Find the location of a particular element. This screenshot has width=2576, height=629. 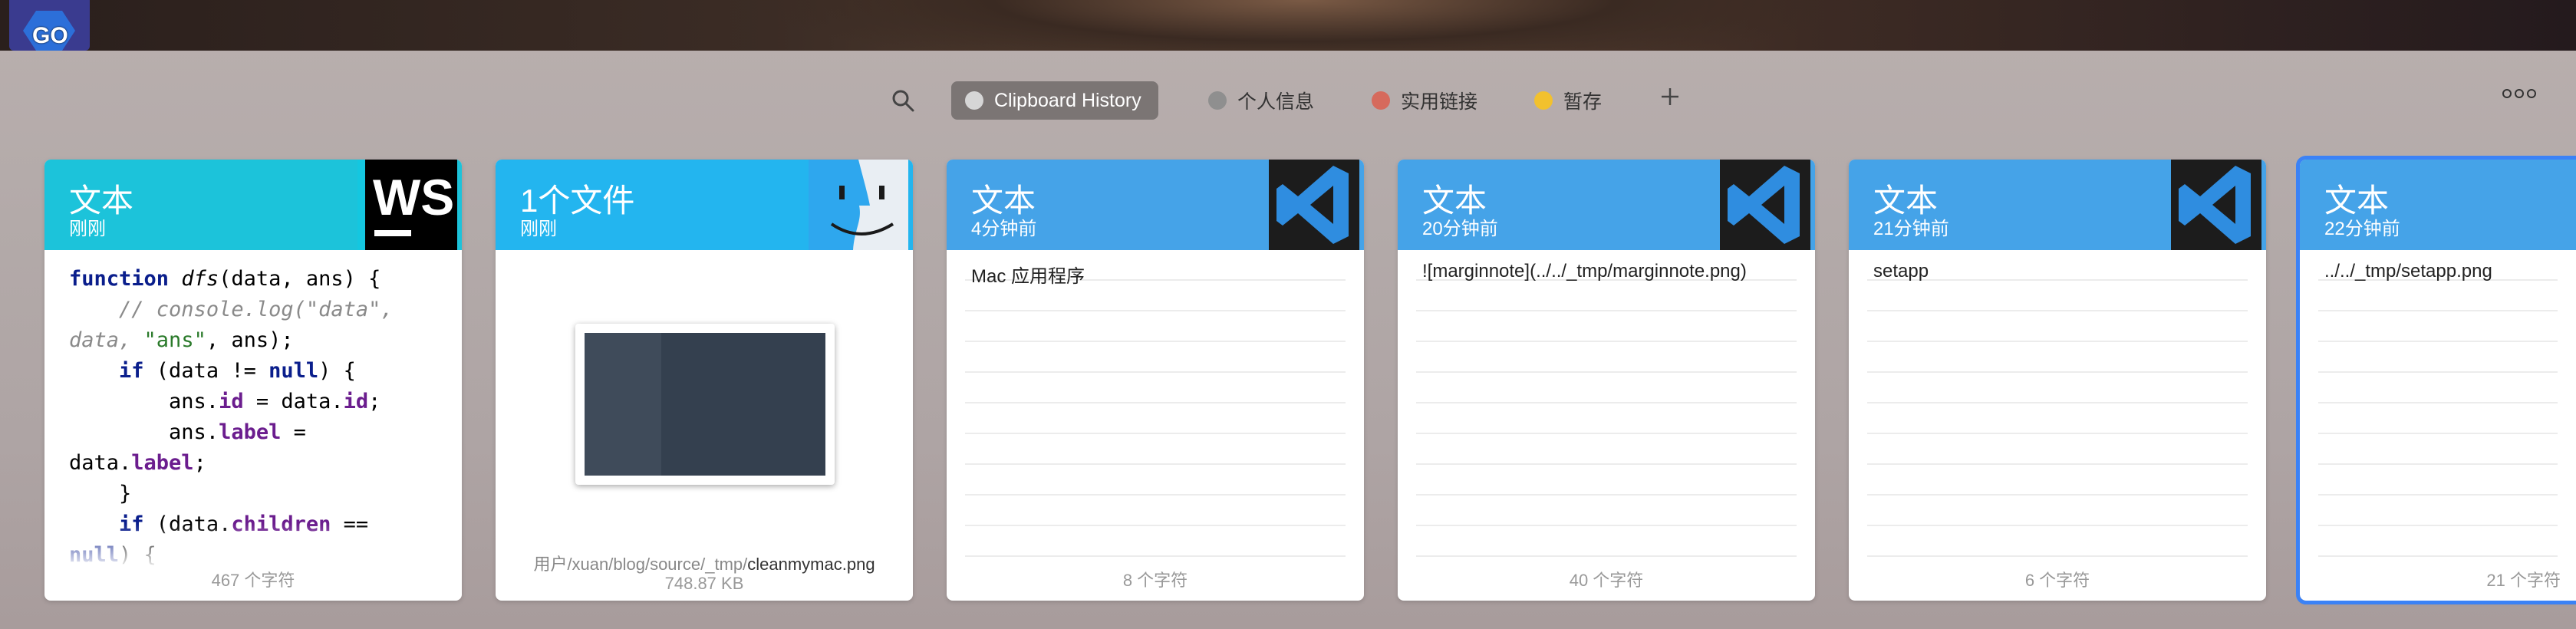

clip-text: setapp is located at coordinates (1901, 271).